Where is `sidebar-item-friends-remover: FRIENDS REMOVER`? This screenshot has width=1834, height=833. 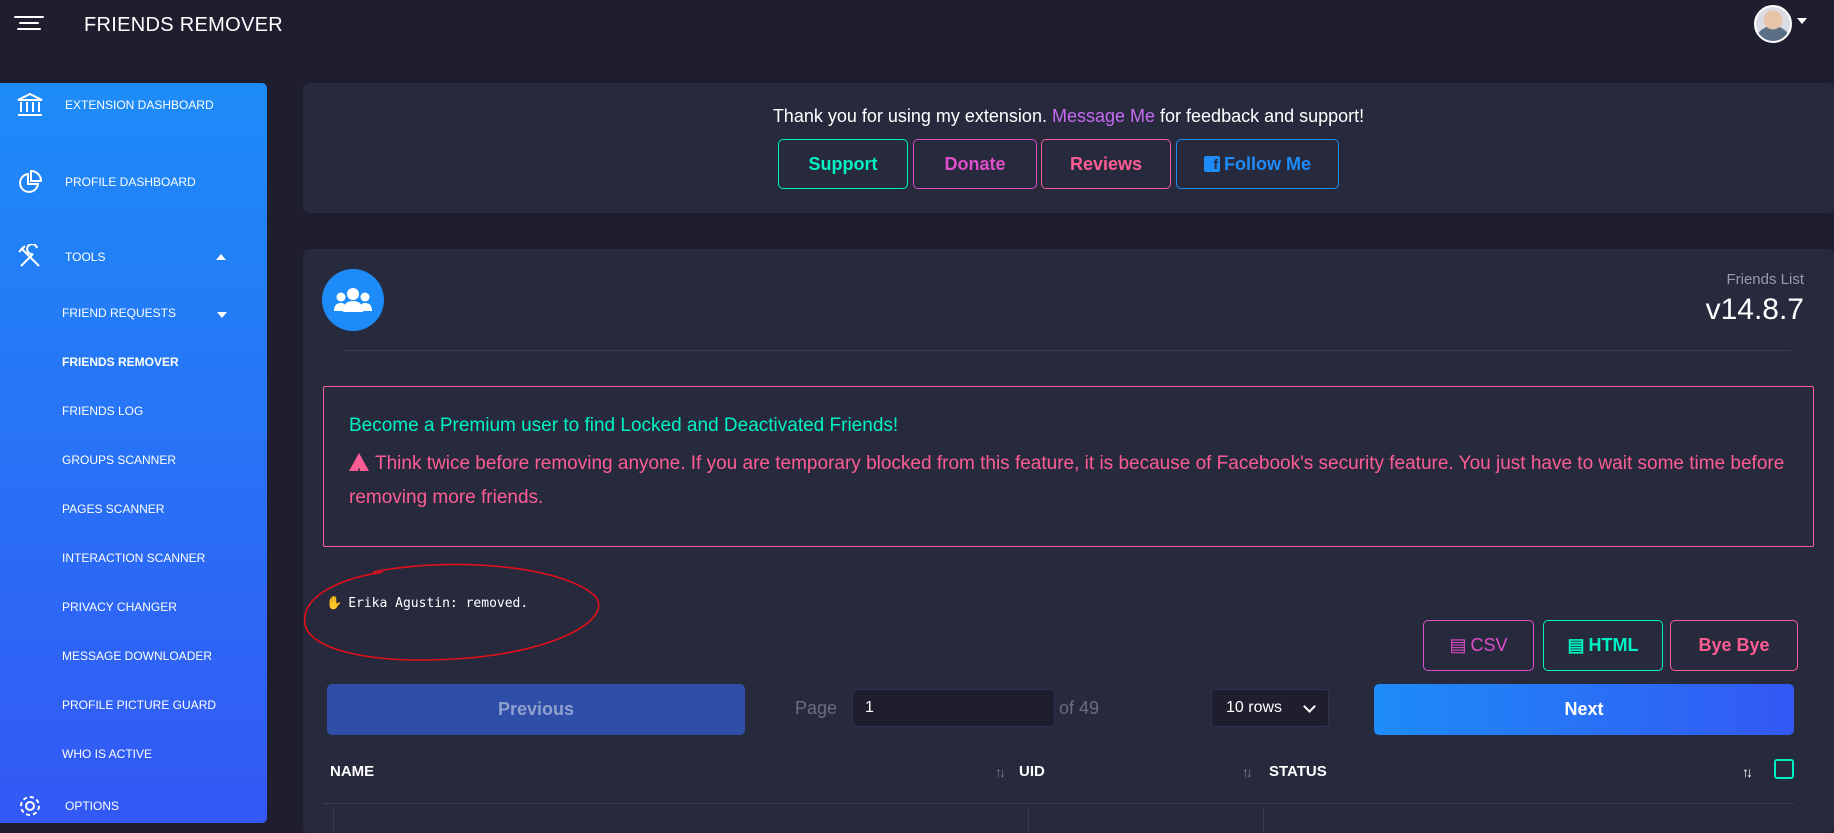
sidebar-item-friends-remover: FRIENDS REMOVER is located at coordinates (120, 362).